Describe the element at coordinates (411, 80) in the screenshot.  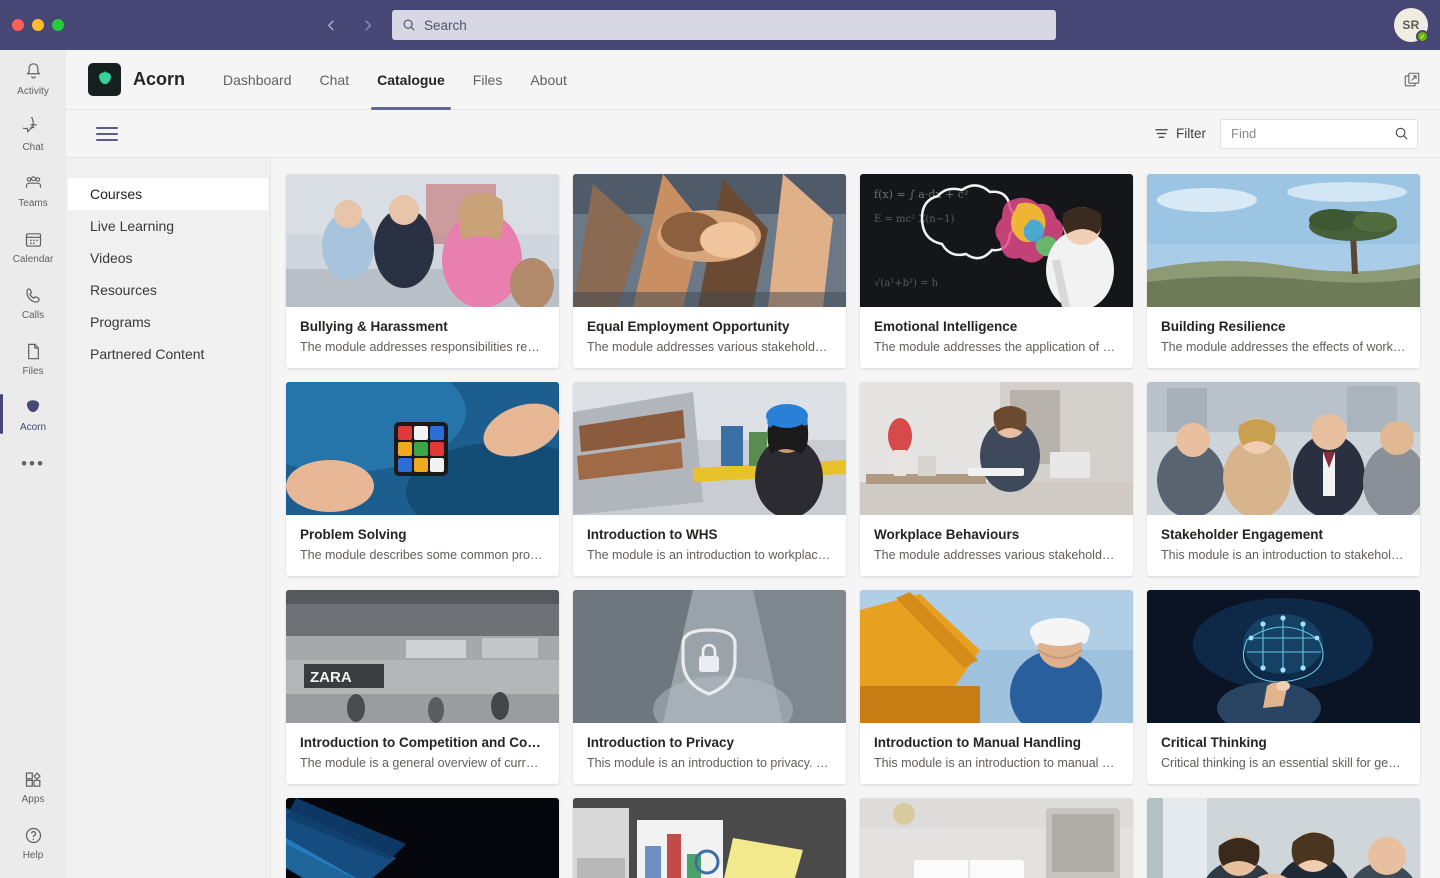
I see `tab-catalogue: Catalogue` at that location.